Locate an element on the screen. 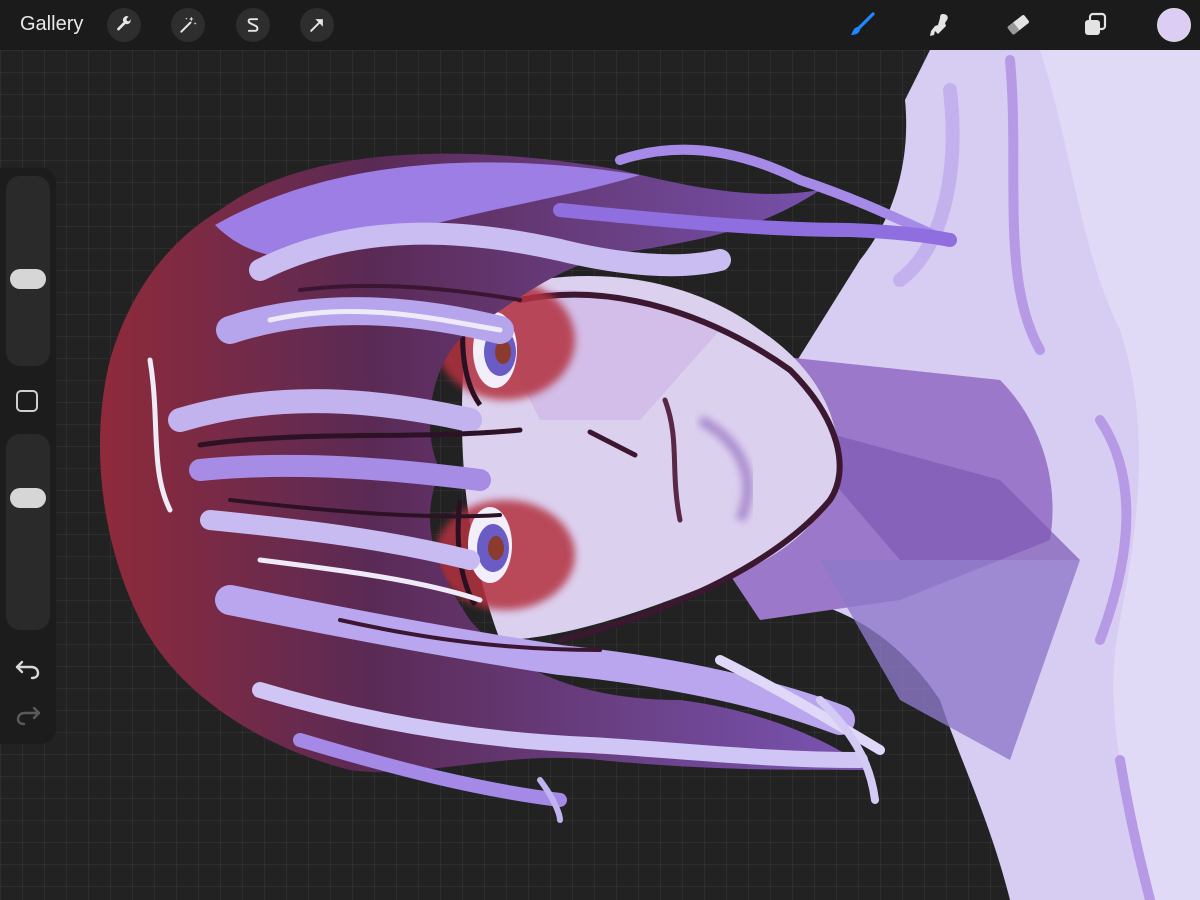  brush-size-slider is located at coordinates (28, 271).